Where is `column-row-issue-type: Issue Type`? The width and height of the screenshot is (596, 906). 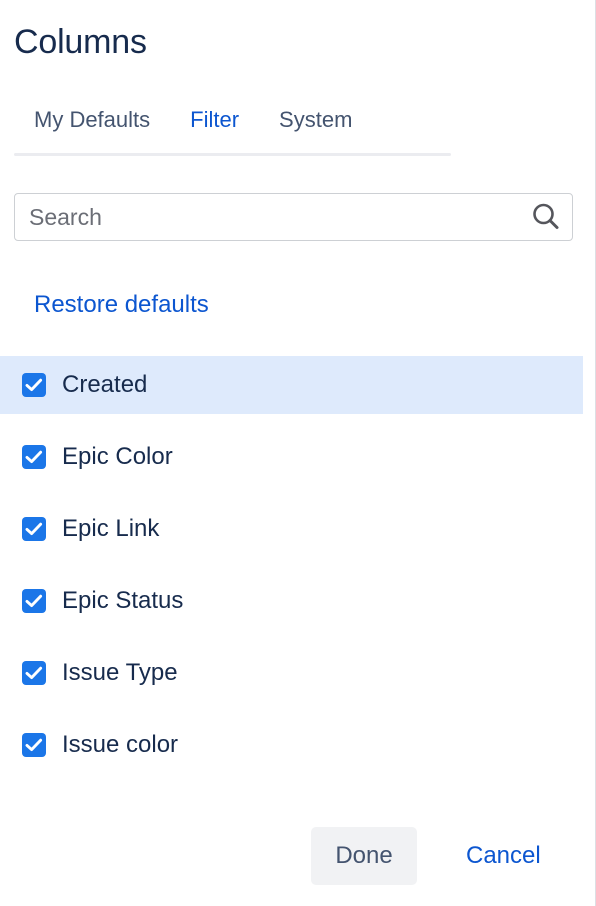 column-row-issue-type: Issue Type is located at coordinates (291, 673).